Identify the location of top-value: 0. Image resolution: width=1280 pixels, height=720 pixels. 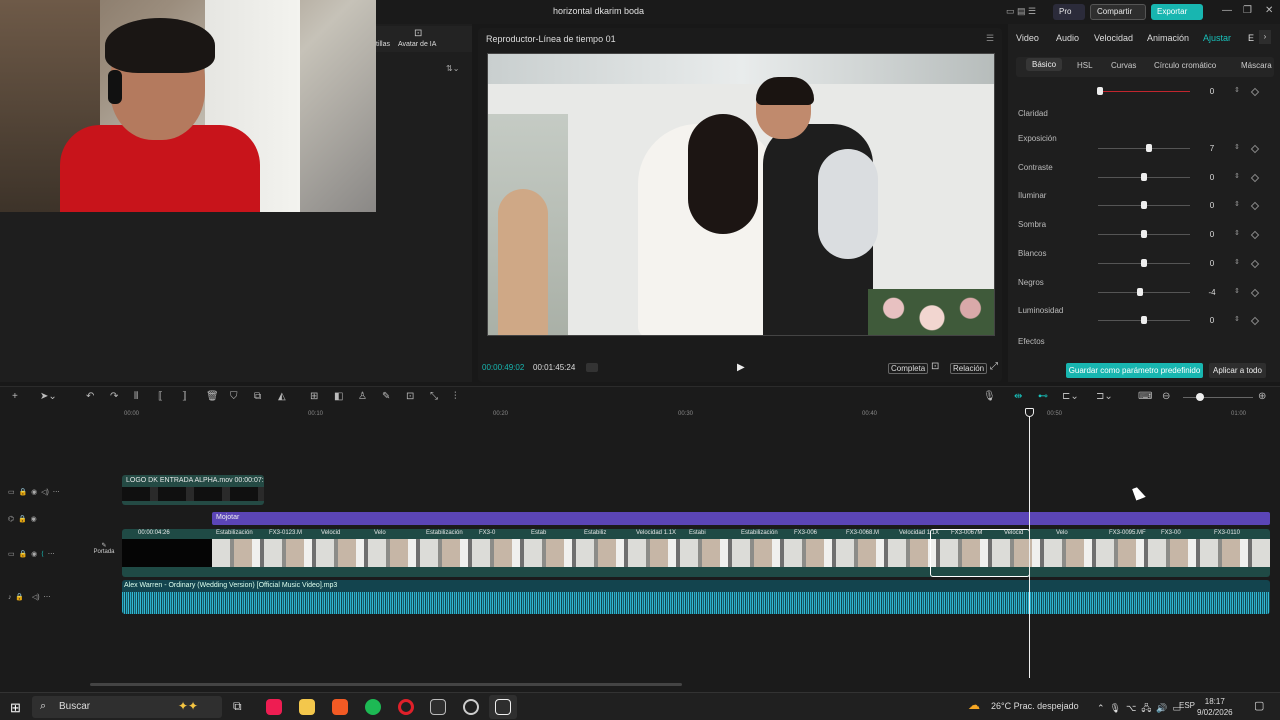
(1212, 91).